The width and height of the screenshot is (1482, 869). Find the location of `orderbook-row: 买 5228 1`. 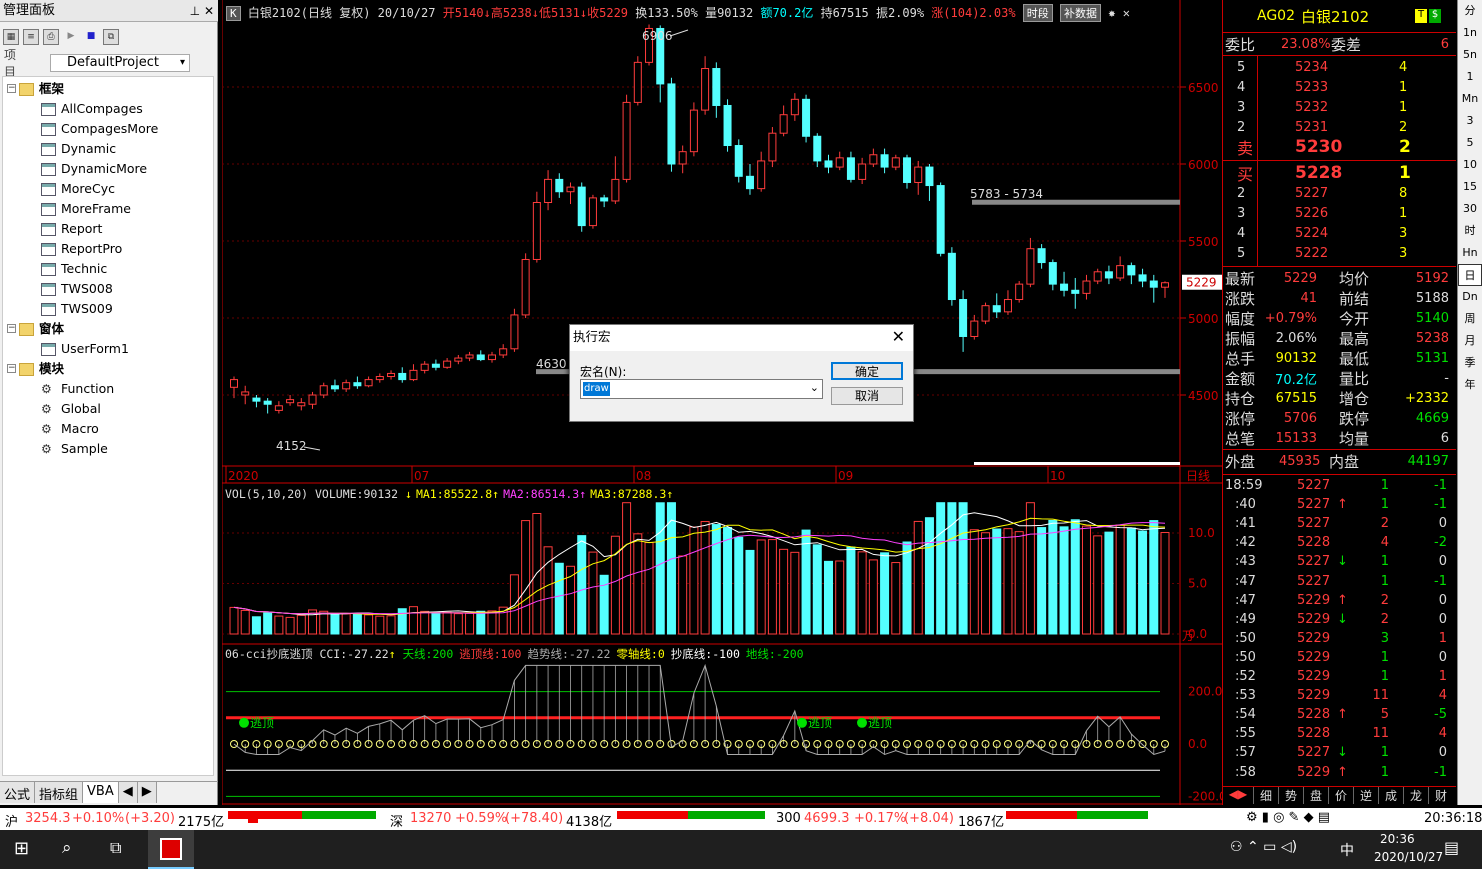

orderbook-row: 买 5228 1 is located at coordinates (1339, 173).